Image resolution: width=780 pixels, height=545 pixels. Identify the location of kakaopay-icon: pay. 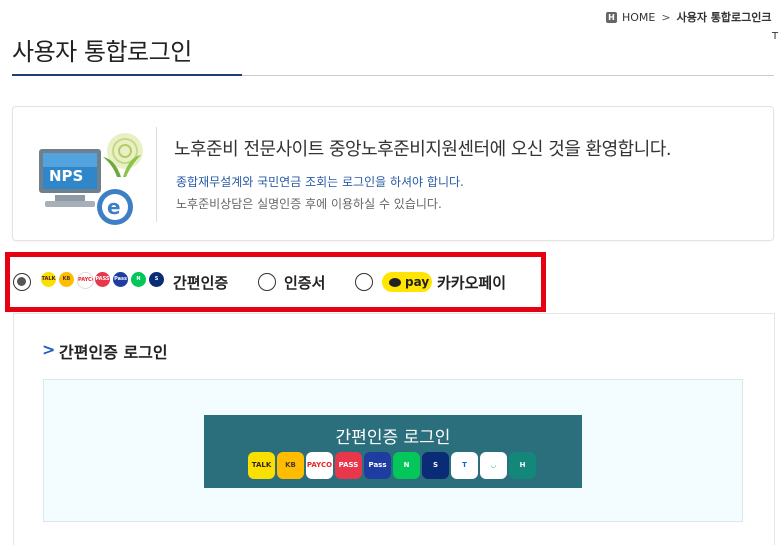
(407, 282).